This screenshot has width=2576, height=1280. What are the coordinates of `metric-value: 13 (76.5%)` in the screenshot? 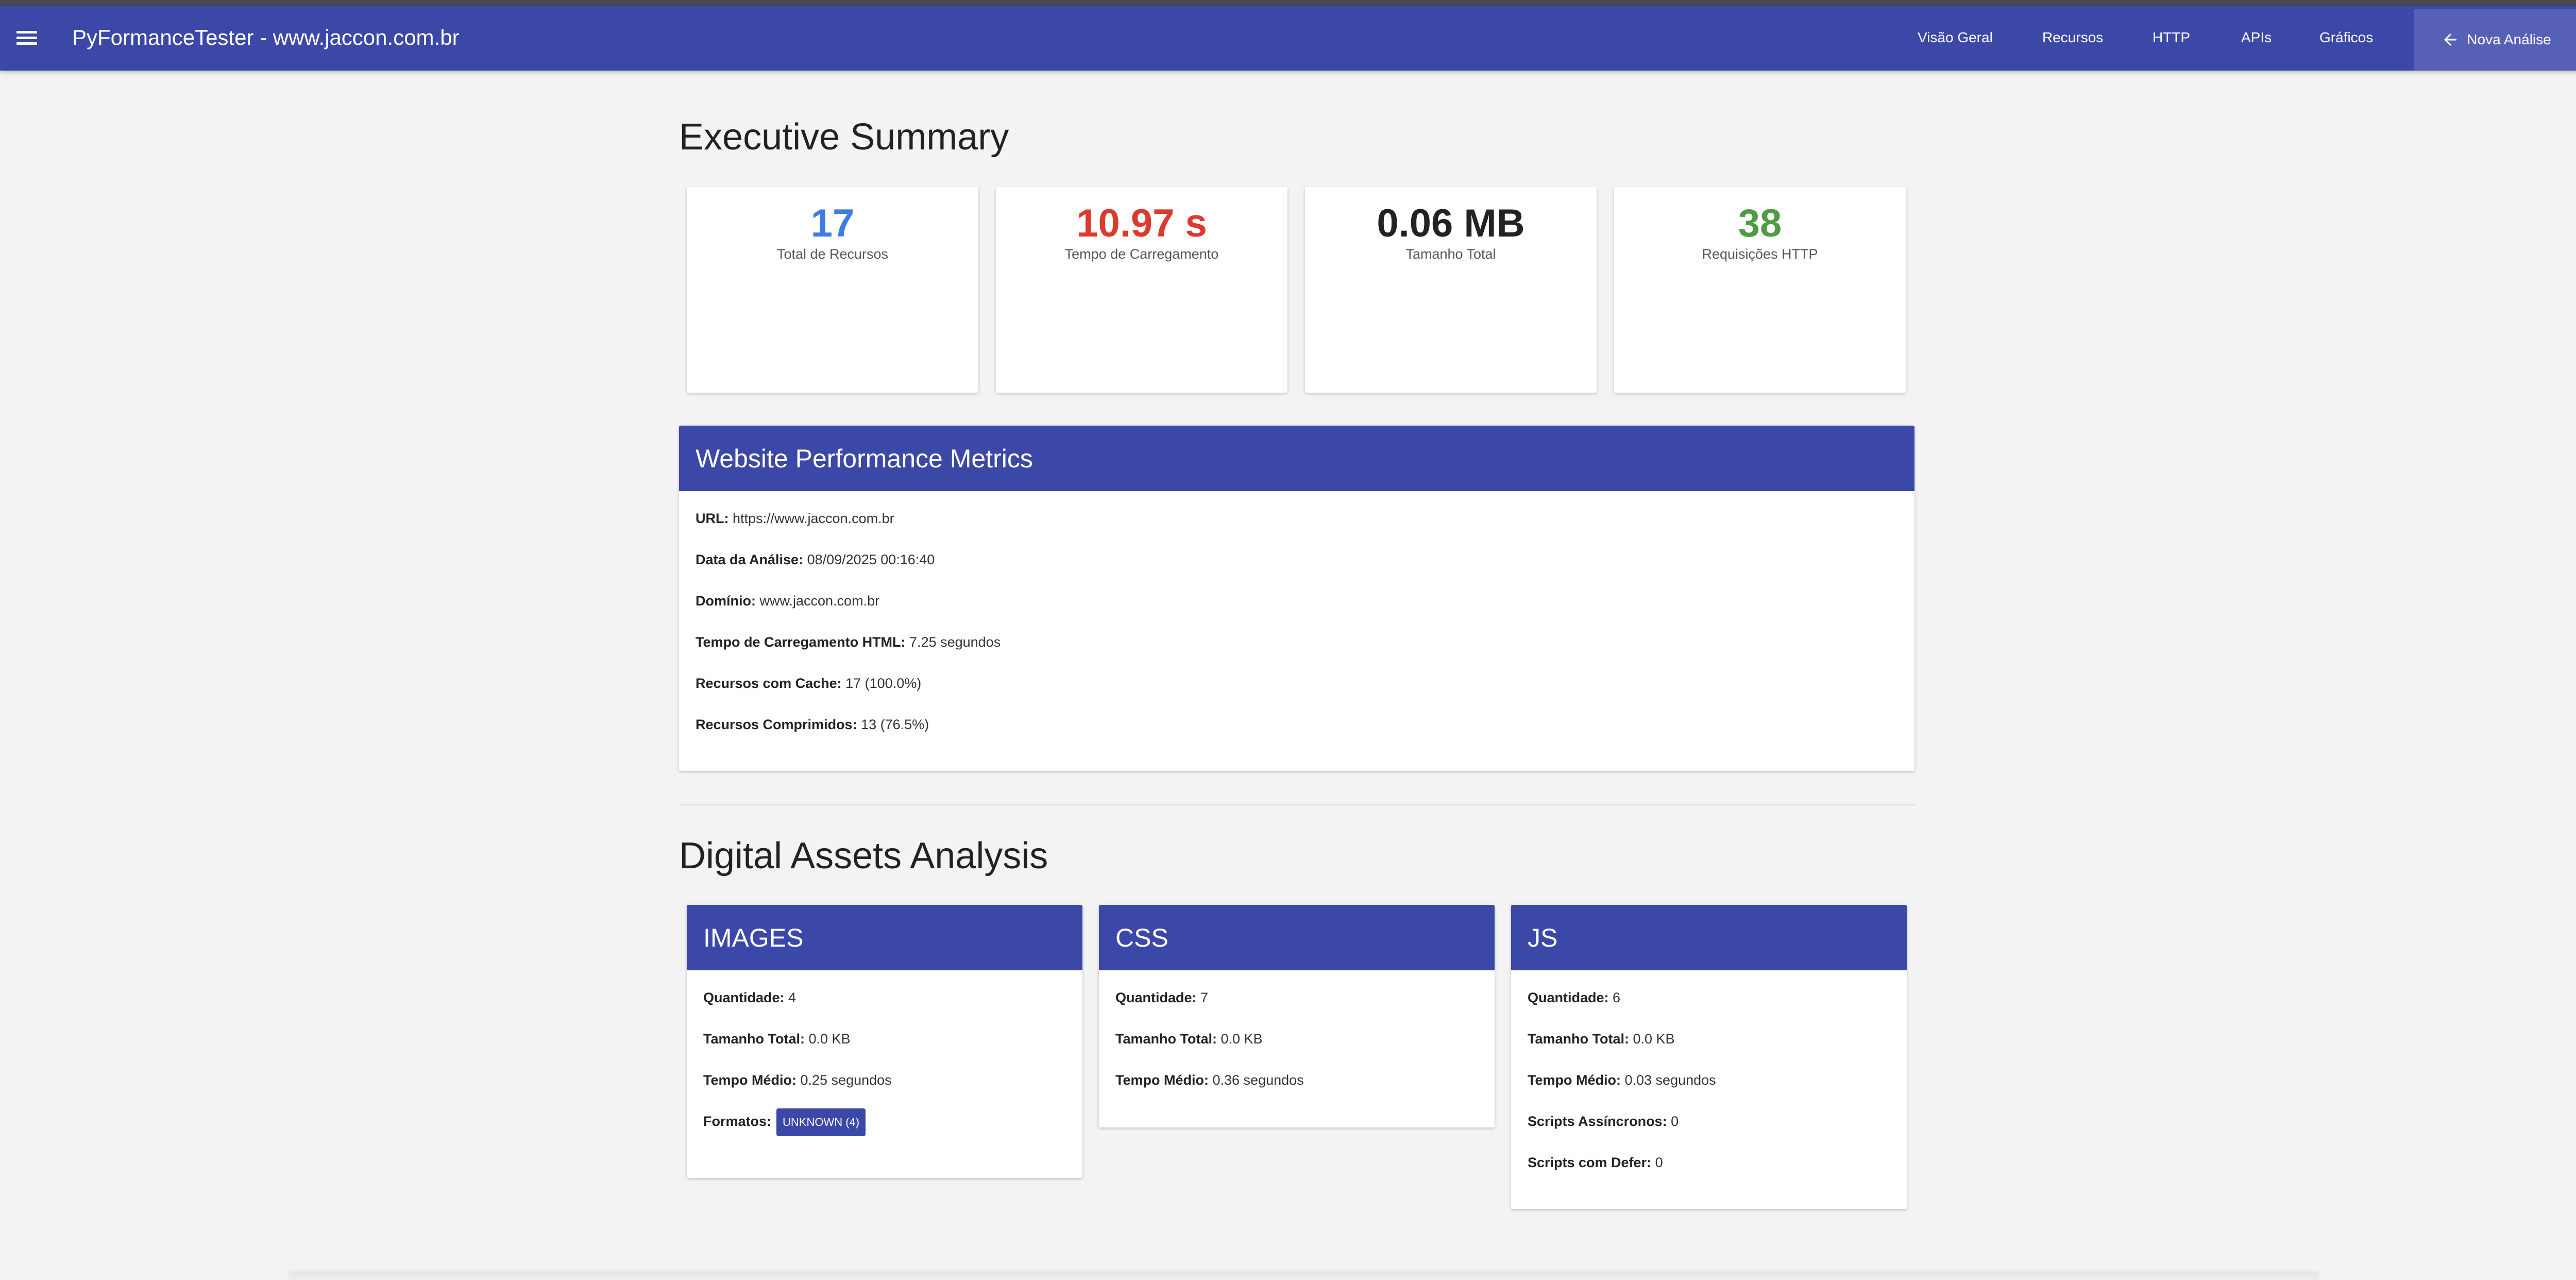 It's located at (895, 724).